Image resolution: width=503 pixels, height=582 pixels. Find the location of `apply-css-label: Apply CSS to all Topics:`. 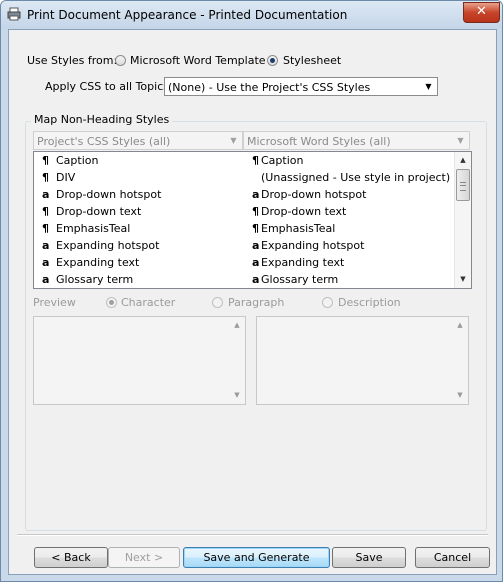

apply-css-label: Apply CSS to all Topics: is located at coordinates (109, 86).